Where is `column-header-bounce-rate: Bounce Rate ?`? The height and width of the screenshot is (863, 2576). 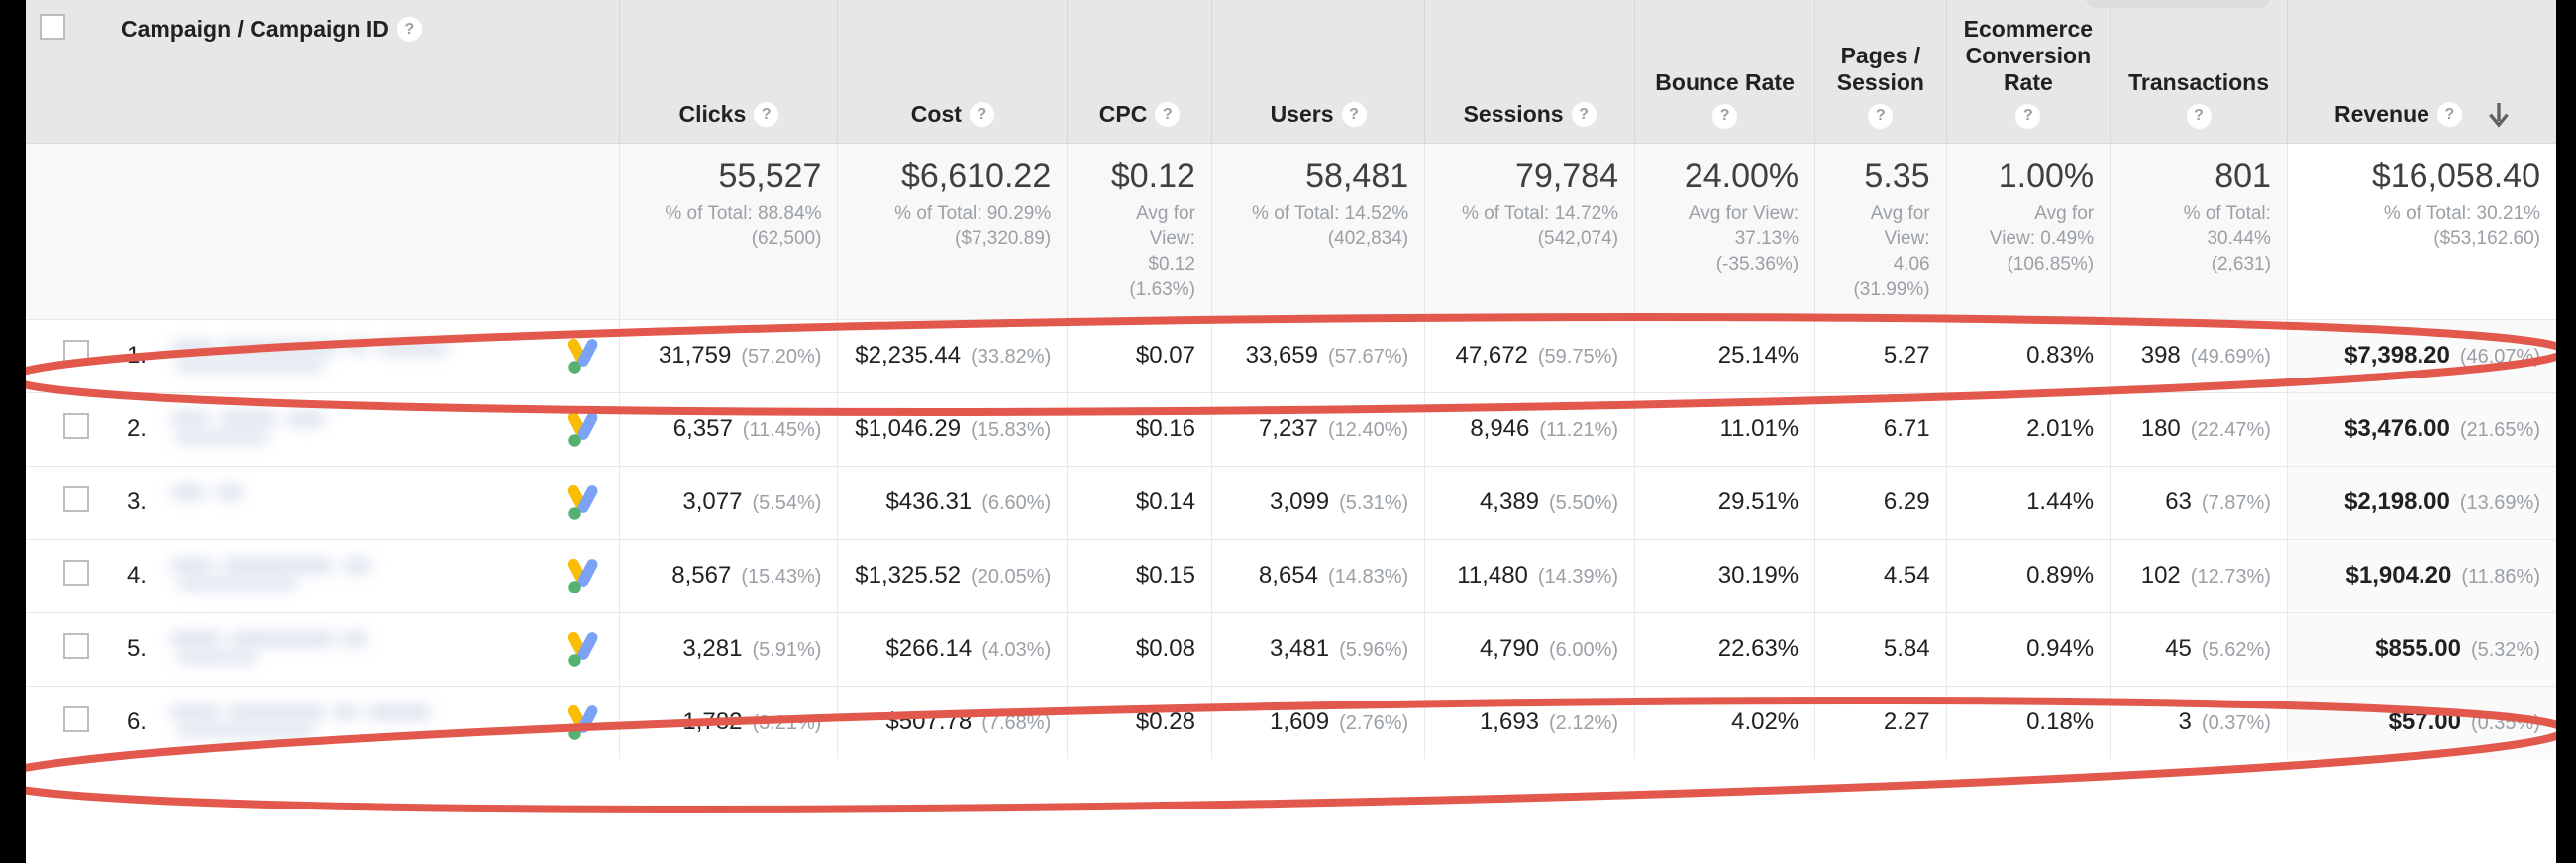
column-header-bounce-rate: Bounce Rate ? is located at coordinates (1724, 71).